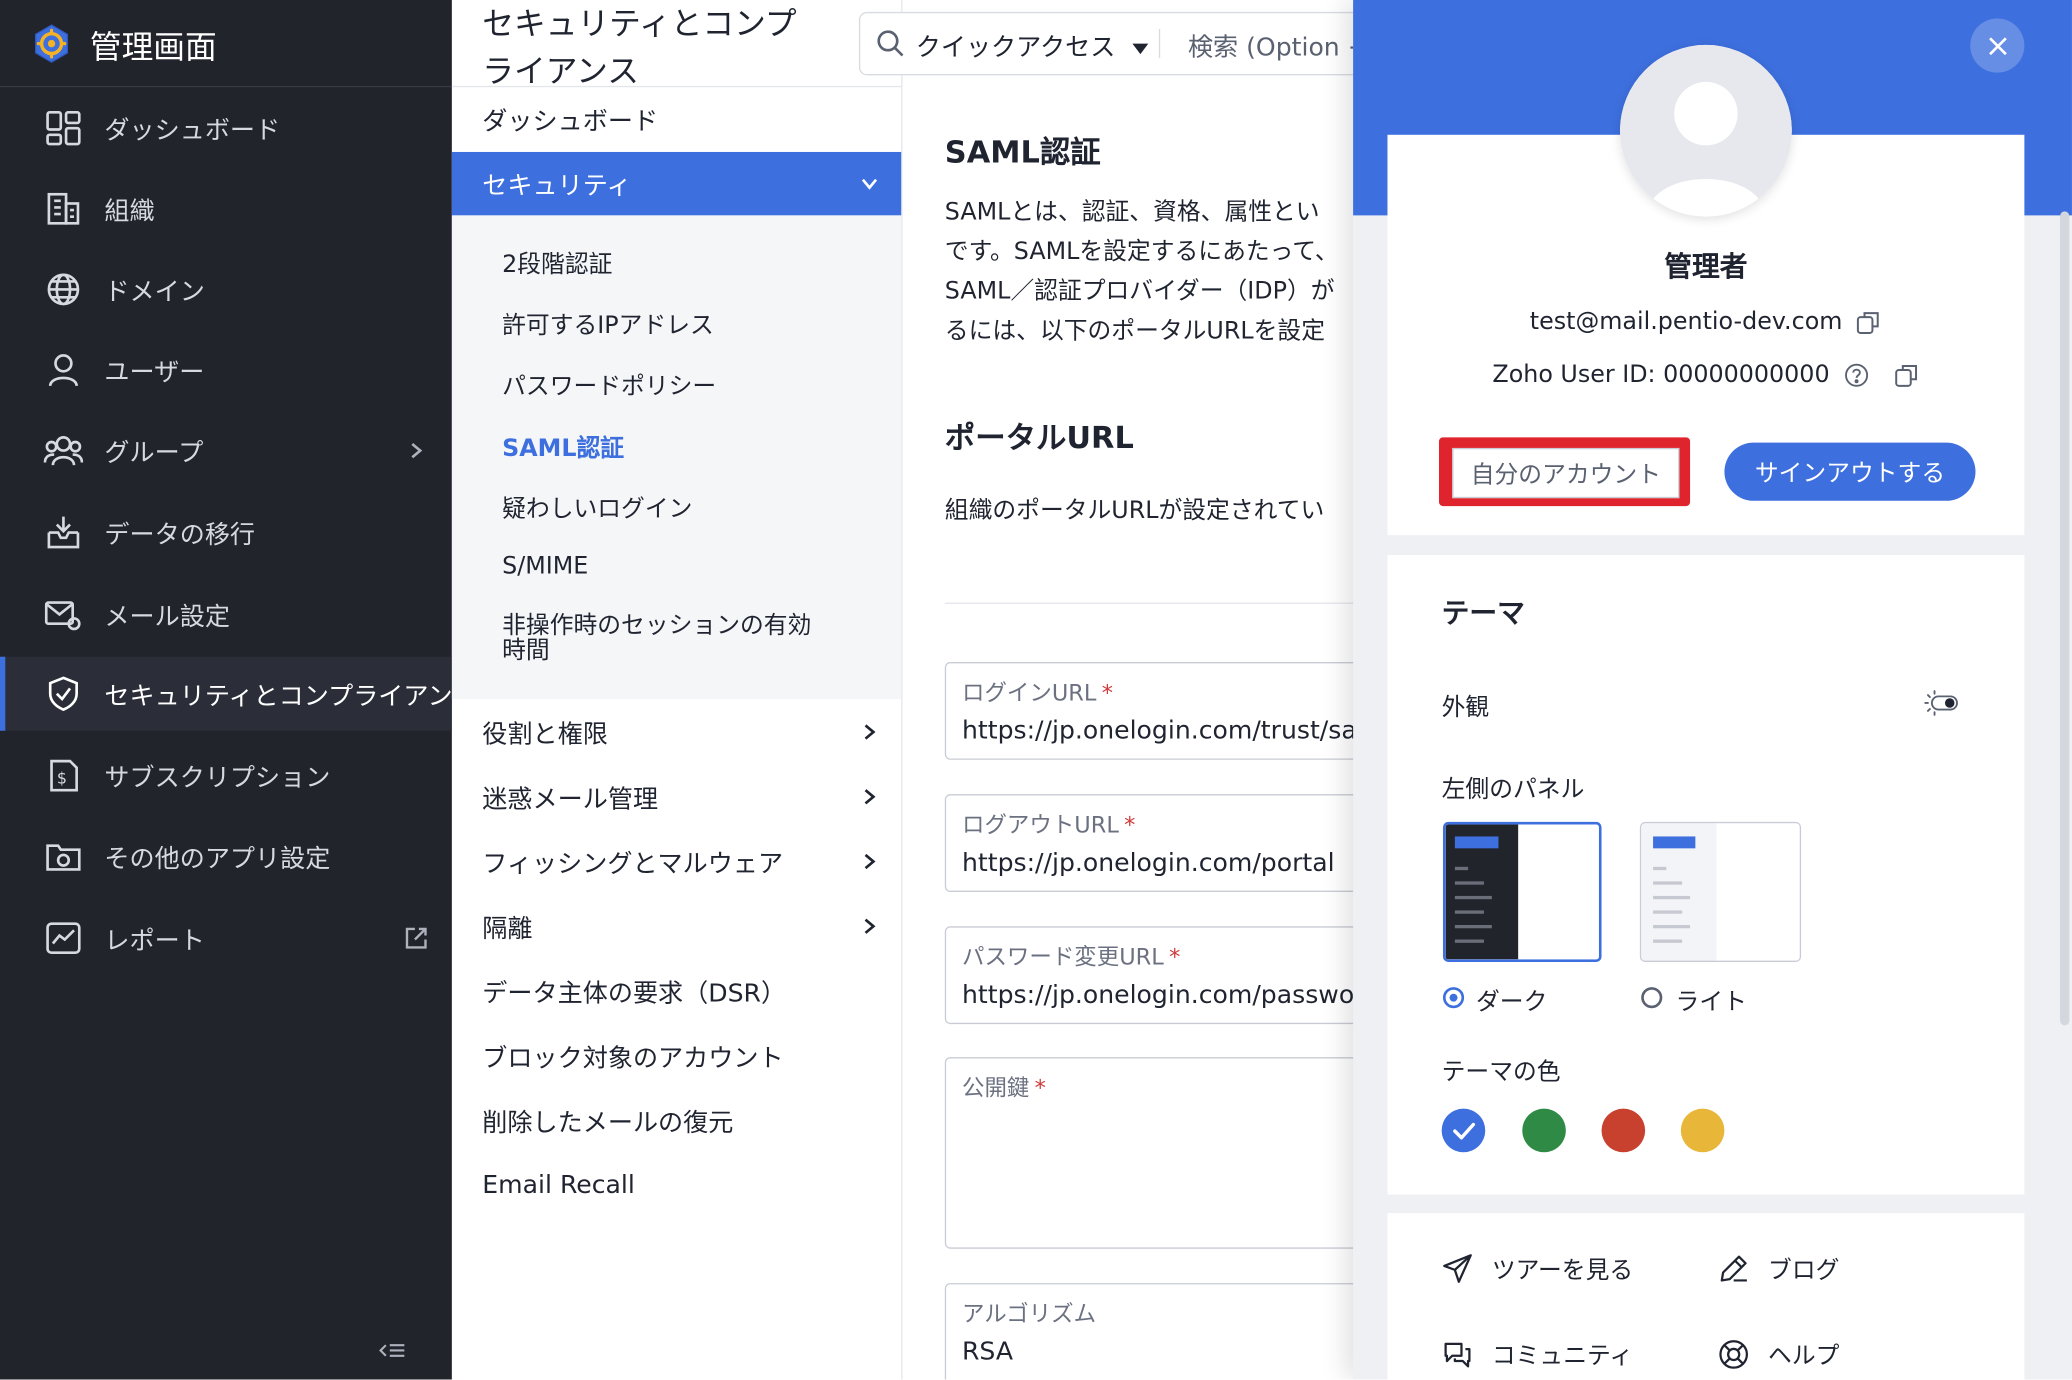 The image size is (2072, 1380). Describe the element at coordinates (129, 211) in the screenshot. I see `sidebar-item-label: 組織` at that location.